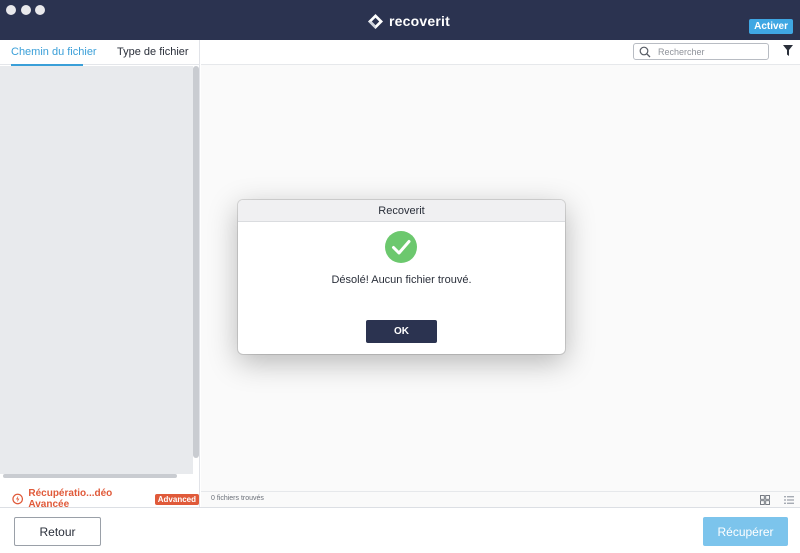  I want to click on maximize-window-button, so click(40, 10).